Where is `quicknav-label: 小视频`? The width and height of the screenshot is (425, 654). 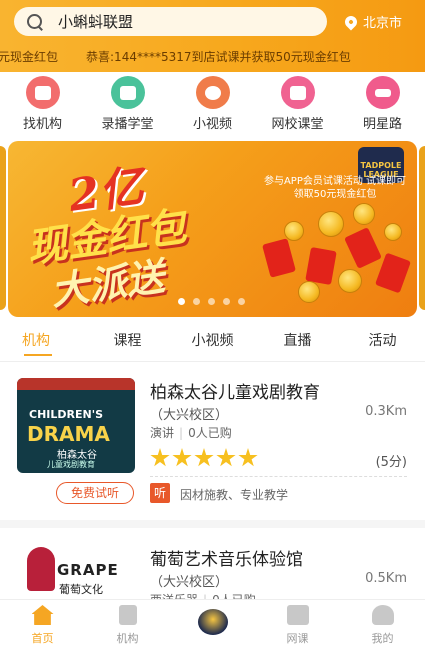 quicknav-label: 小视频 is located at coordinates (212, 124).